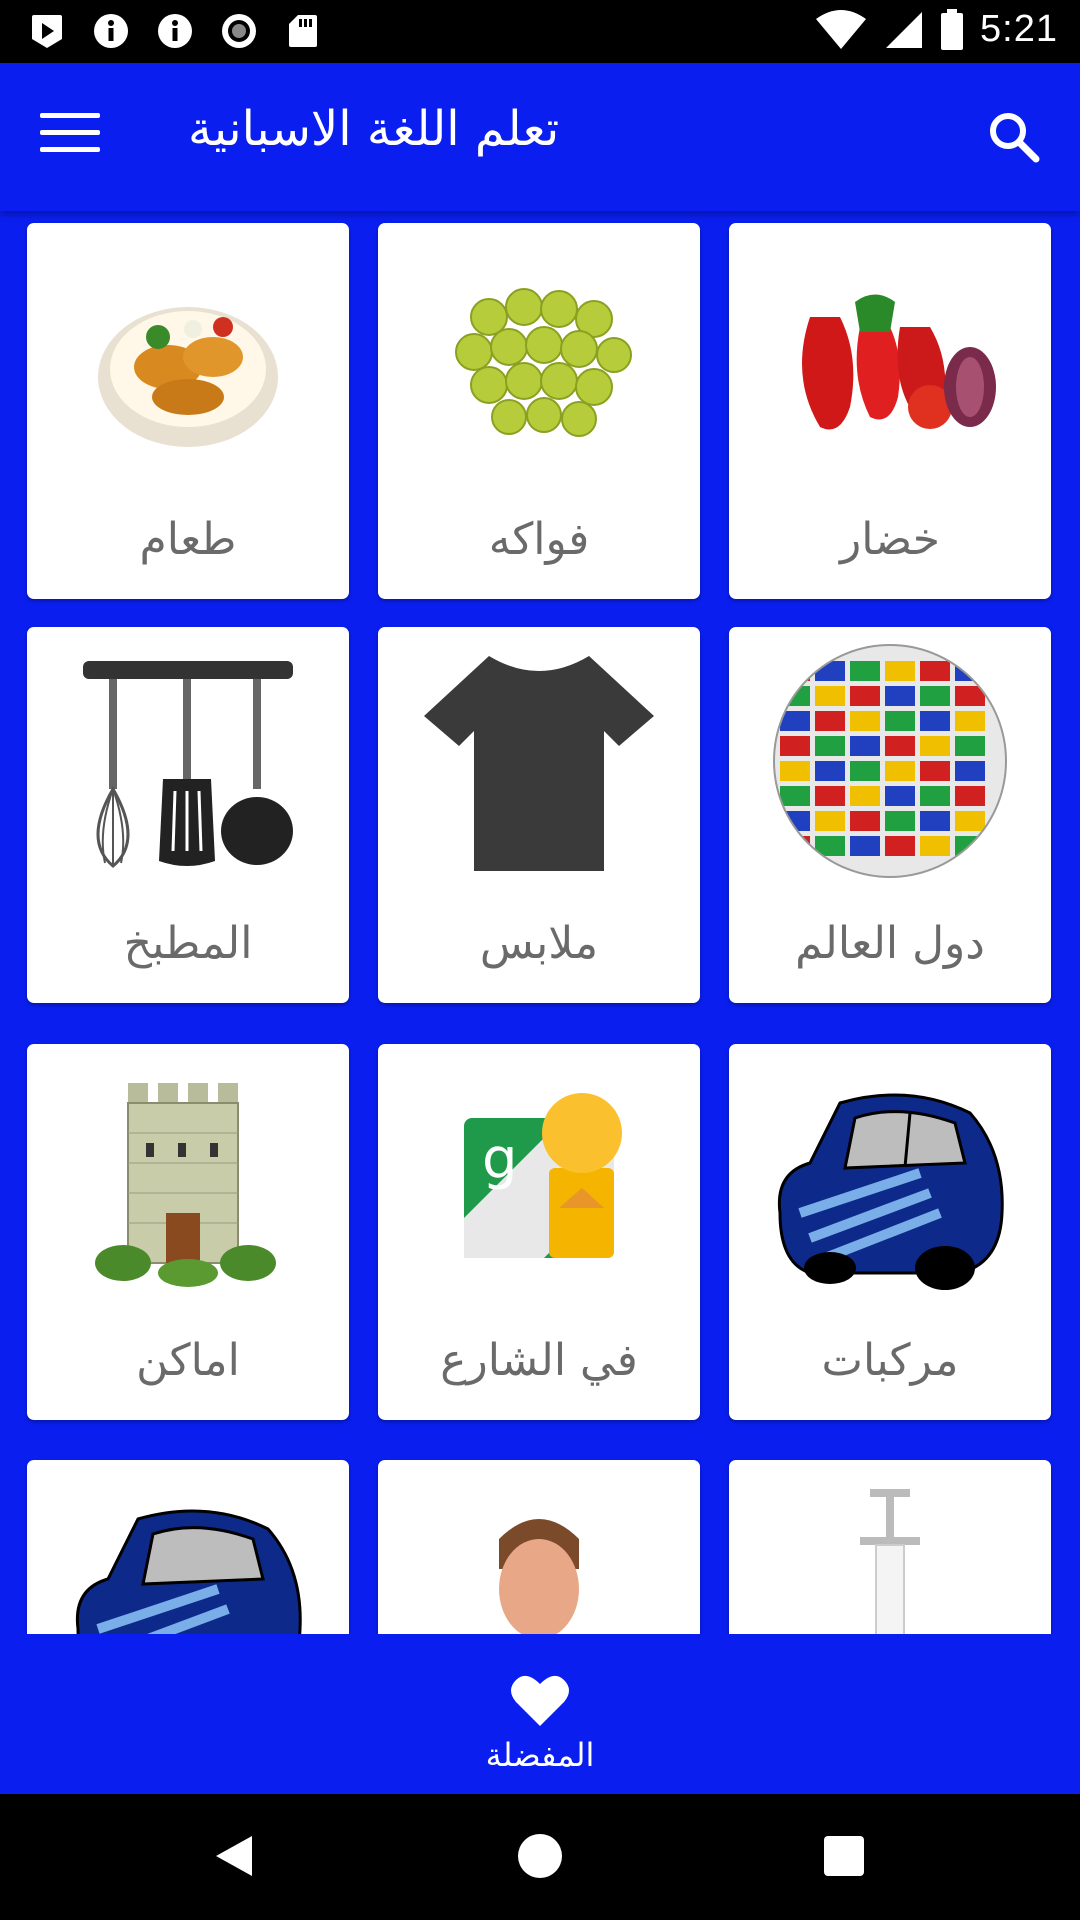  What do you see at coordinates (844, 1856) in the screenshot?
I see `recent-apps-icon` at bounding box center [844, 1856].